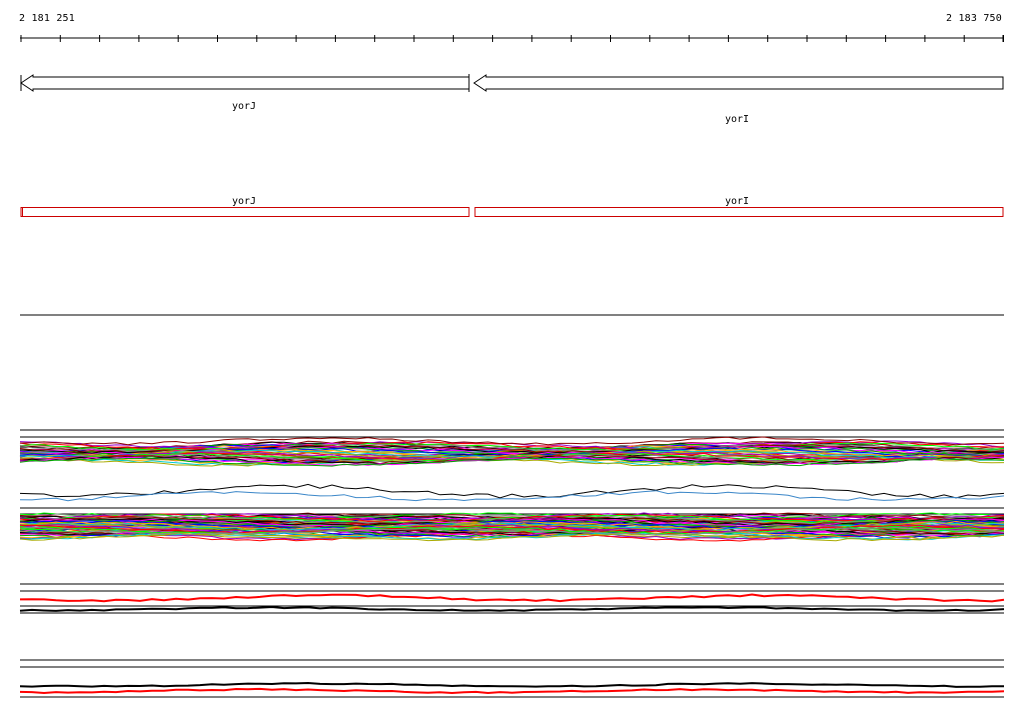  Describe the element at coordinates (737, 119) in the screenshot. I see `gene-label-yori: yorI` at that location.